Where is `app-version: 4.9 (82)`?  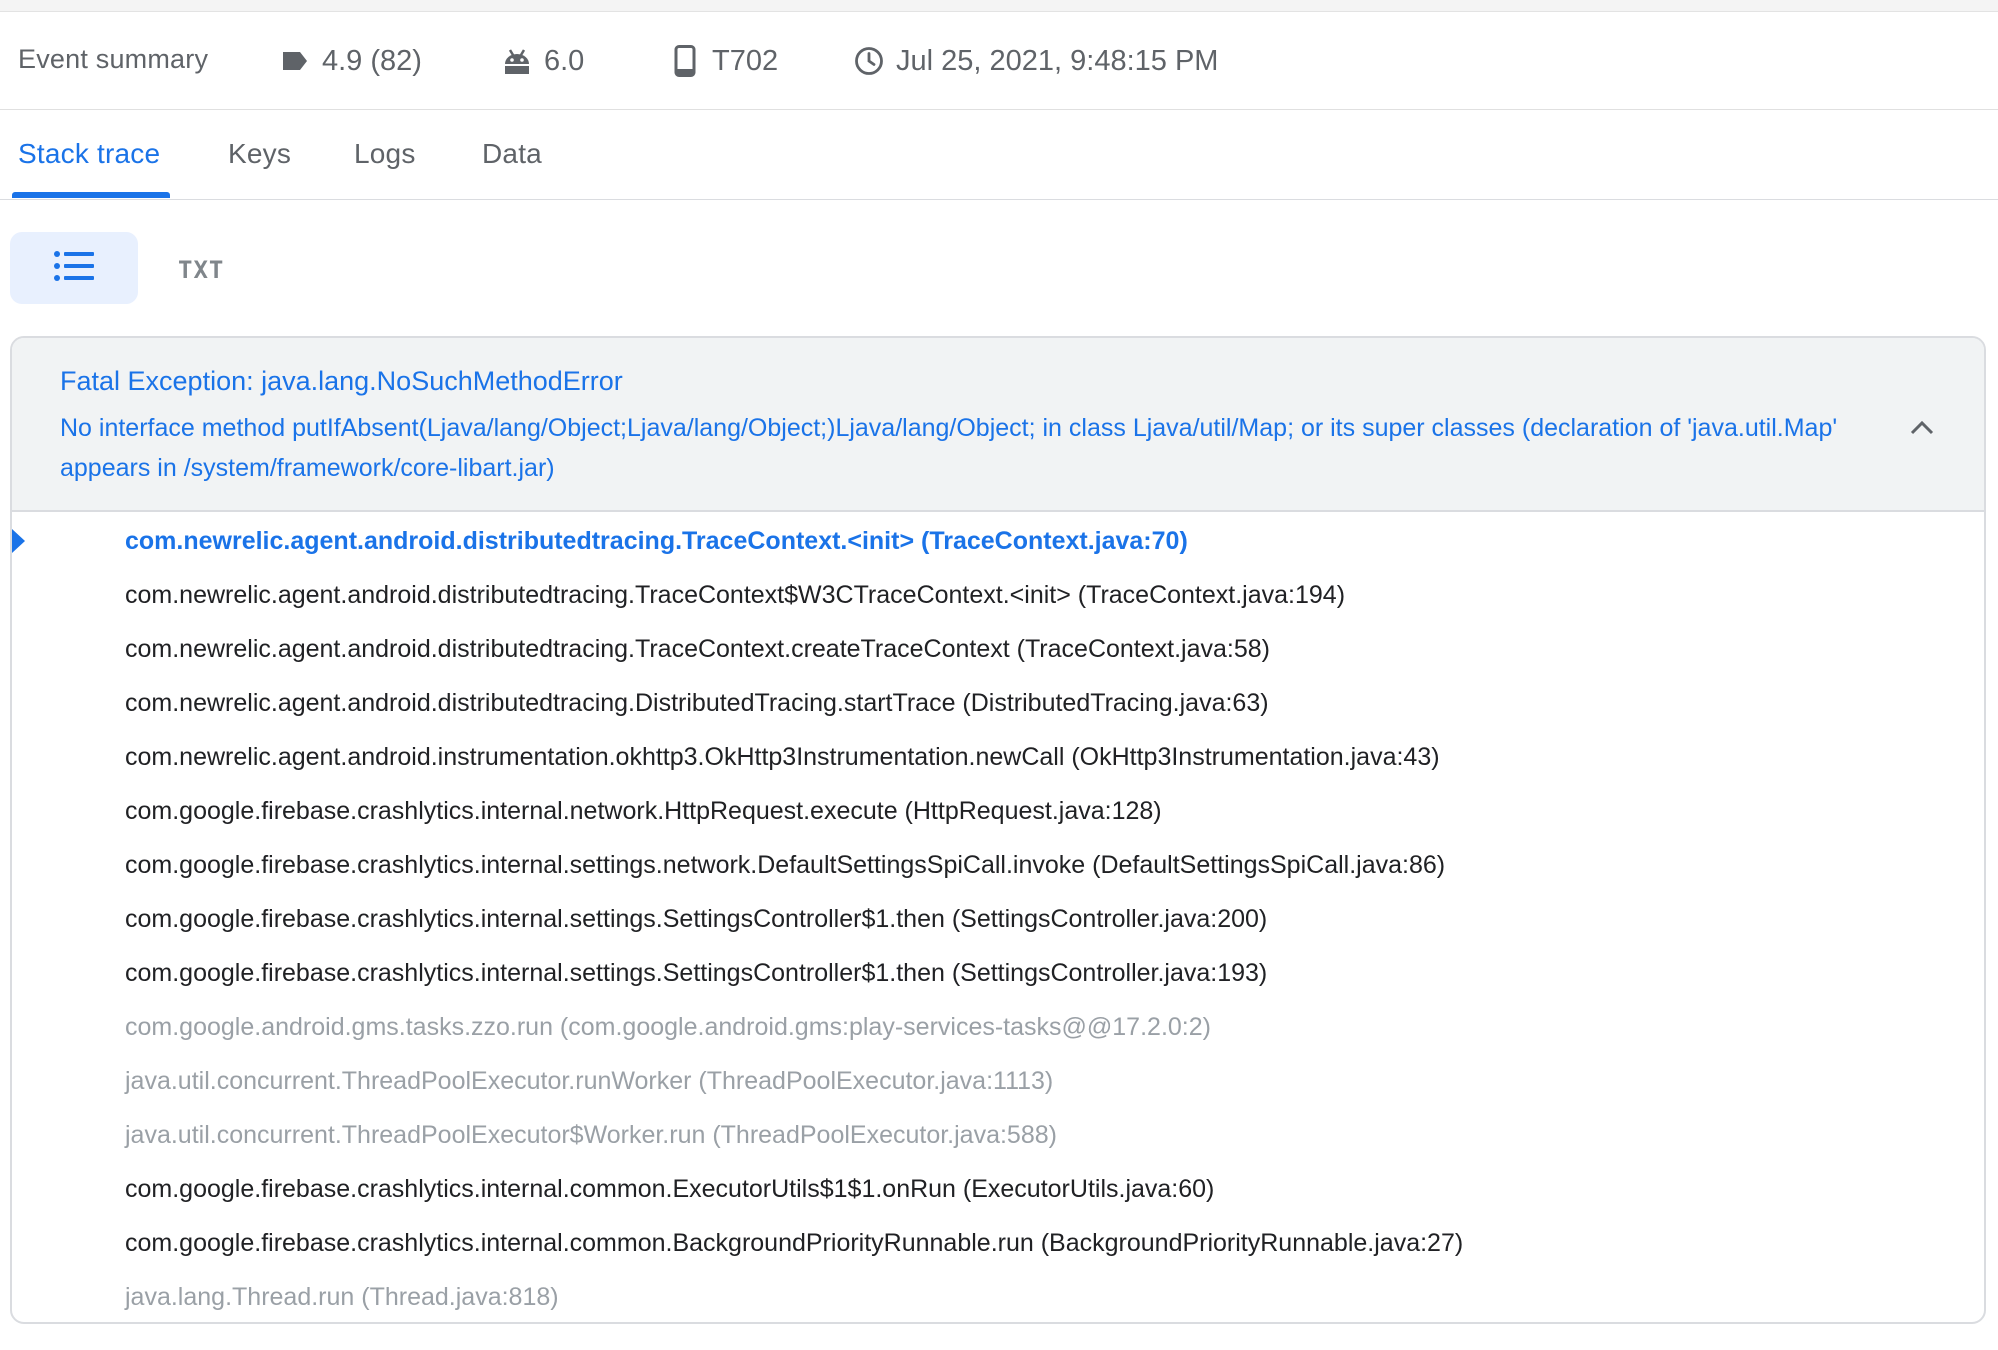
app-version: 4.9 (82) is located at coordinates (350, 61).